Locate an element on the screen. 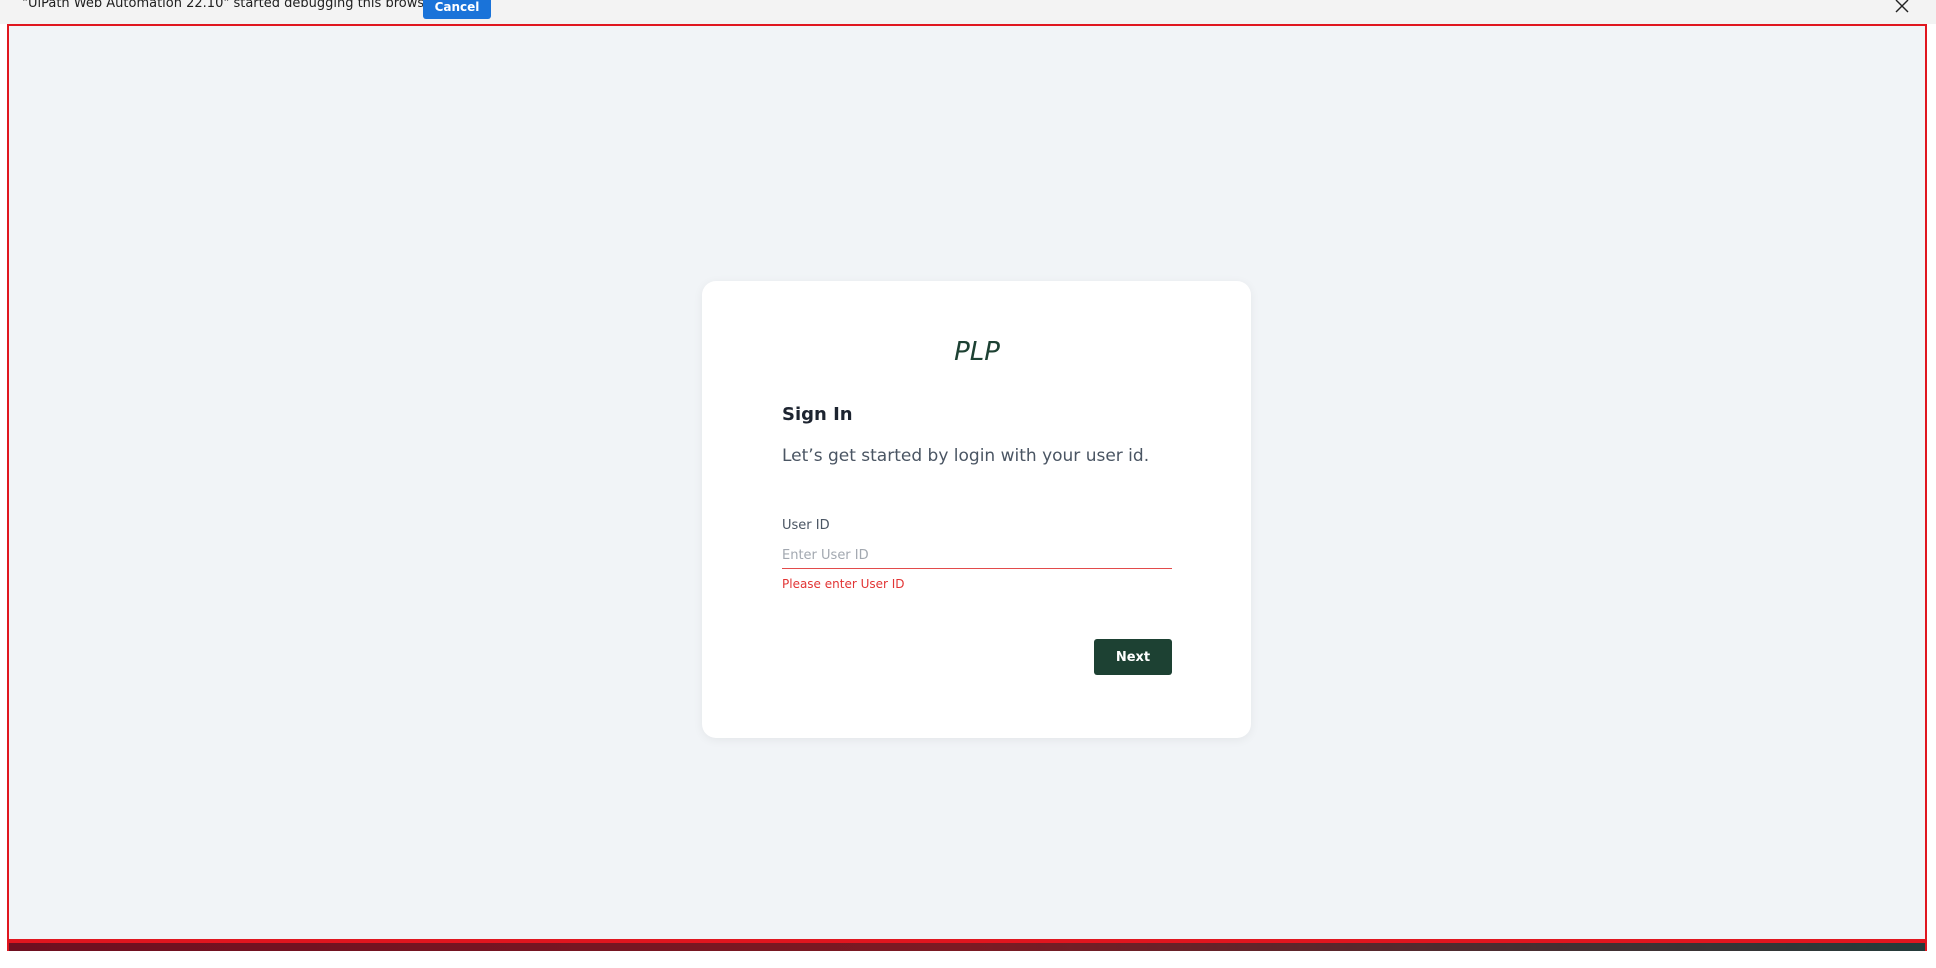 The image size is (1936, 968). user-id-input is located at coordinates (977, 555).